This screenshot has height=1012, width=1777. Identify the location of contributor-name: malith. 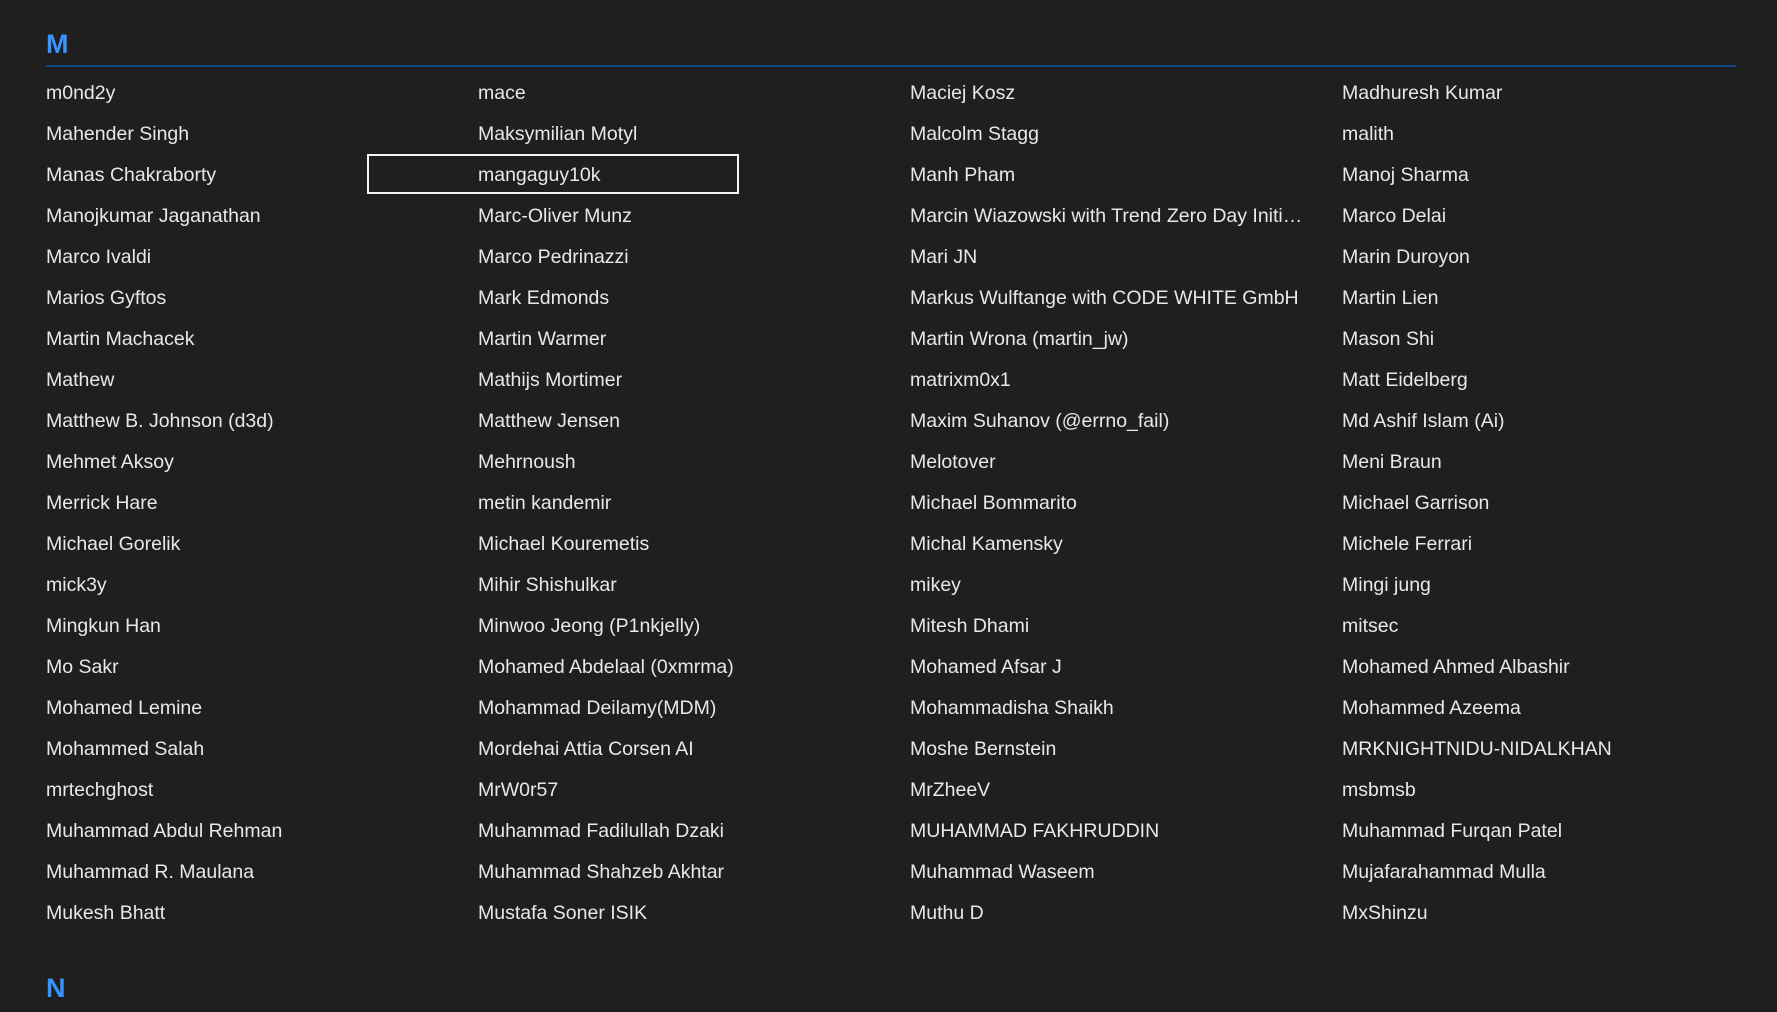
(1539, 134).